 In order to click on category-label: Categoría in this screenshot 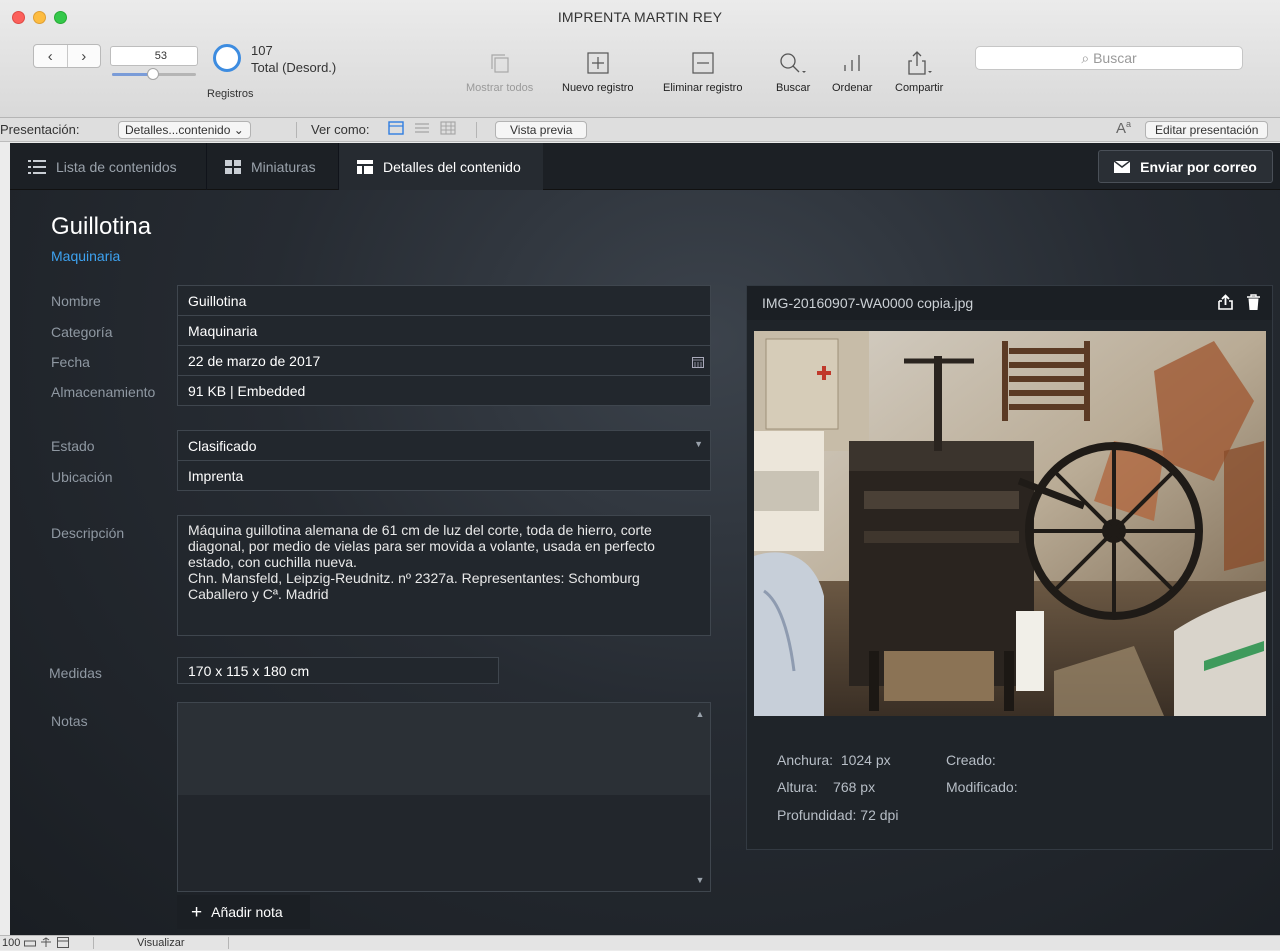, I will do `click(82, 332)`.